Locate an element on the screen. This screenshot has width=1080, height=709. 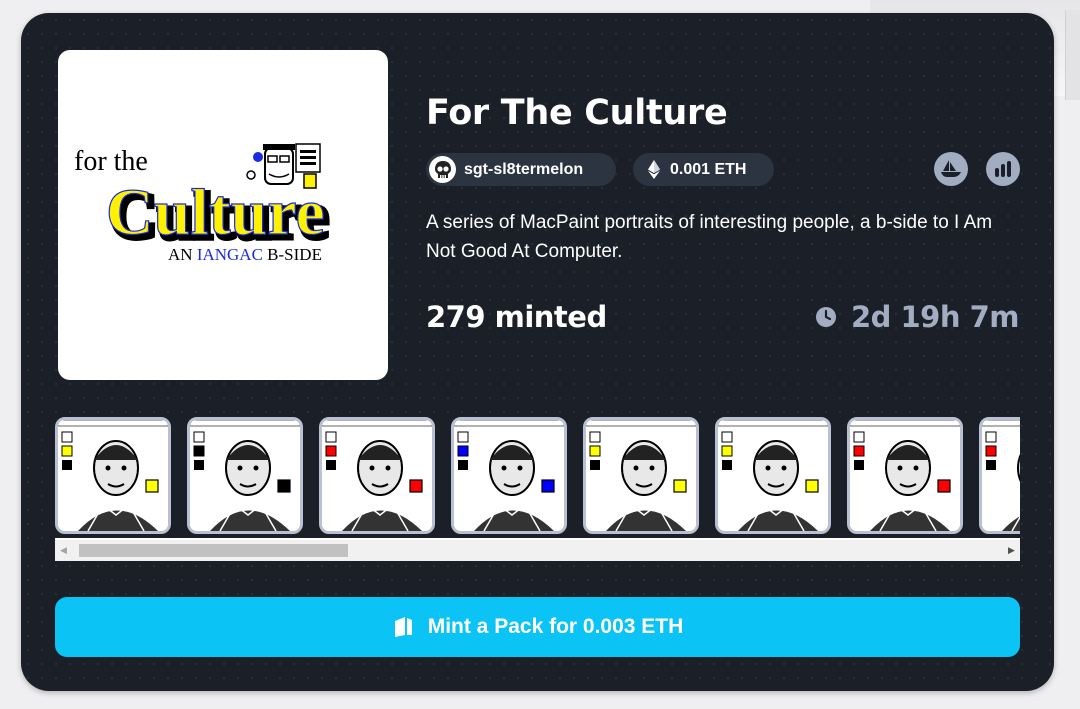
scroll-left-arrow-icon: ◀ is located at coordinates (63, 550).